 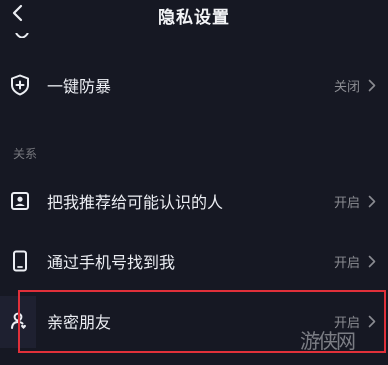 I want to click on row-label: 一键防暴, so click(x=79, y=86).